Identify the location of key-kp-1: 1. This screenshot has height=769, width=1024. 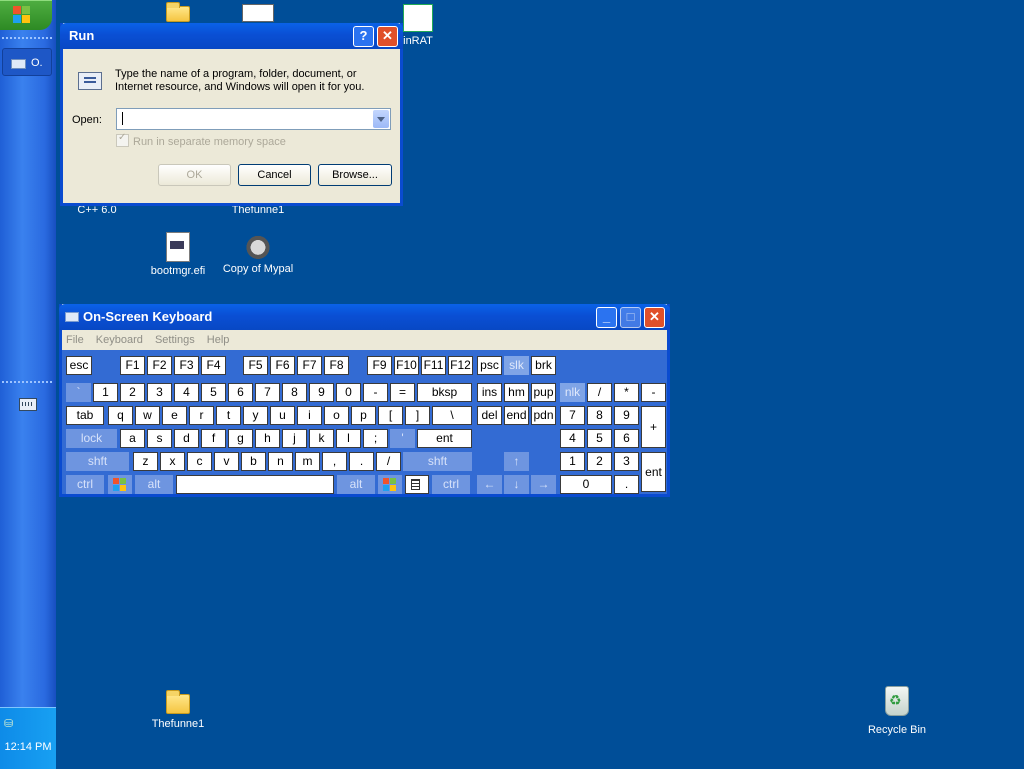
(572, 461).